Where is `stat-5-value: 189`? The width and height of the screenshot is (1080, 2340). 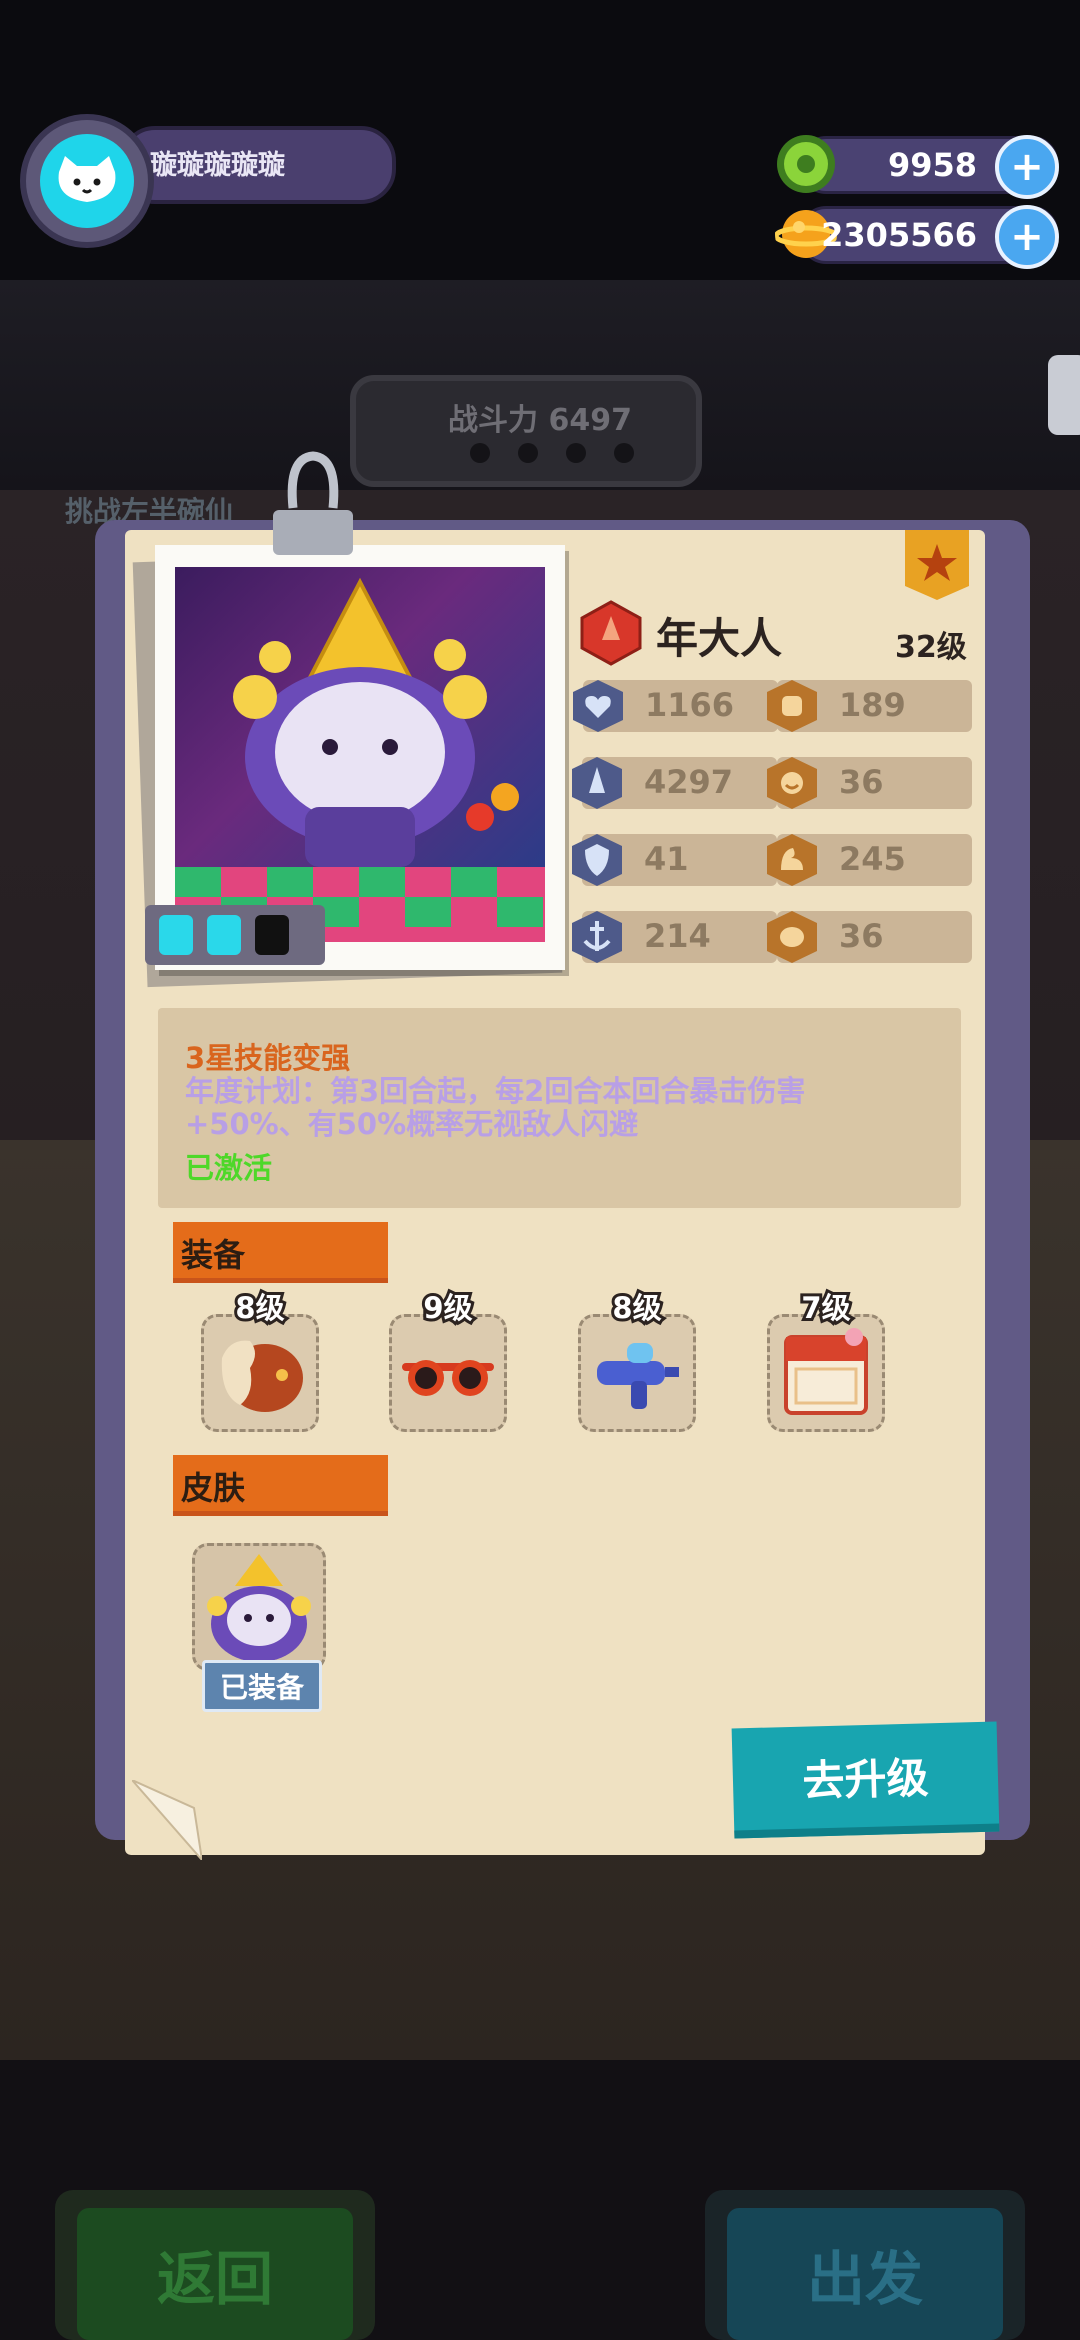 stat-5-value: 189 is located at coordinates (872, 705).